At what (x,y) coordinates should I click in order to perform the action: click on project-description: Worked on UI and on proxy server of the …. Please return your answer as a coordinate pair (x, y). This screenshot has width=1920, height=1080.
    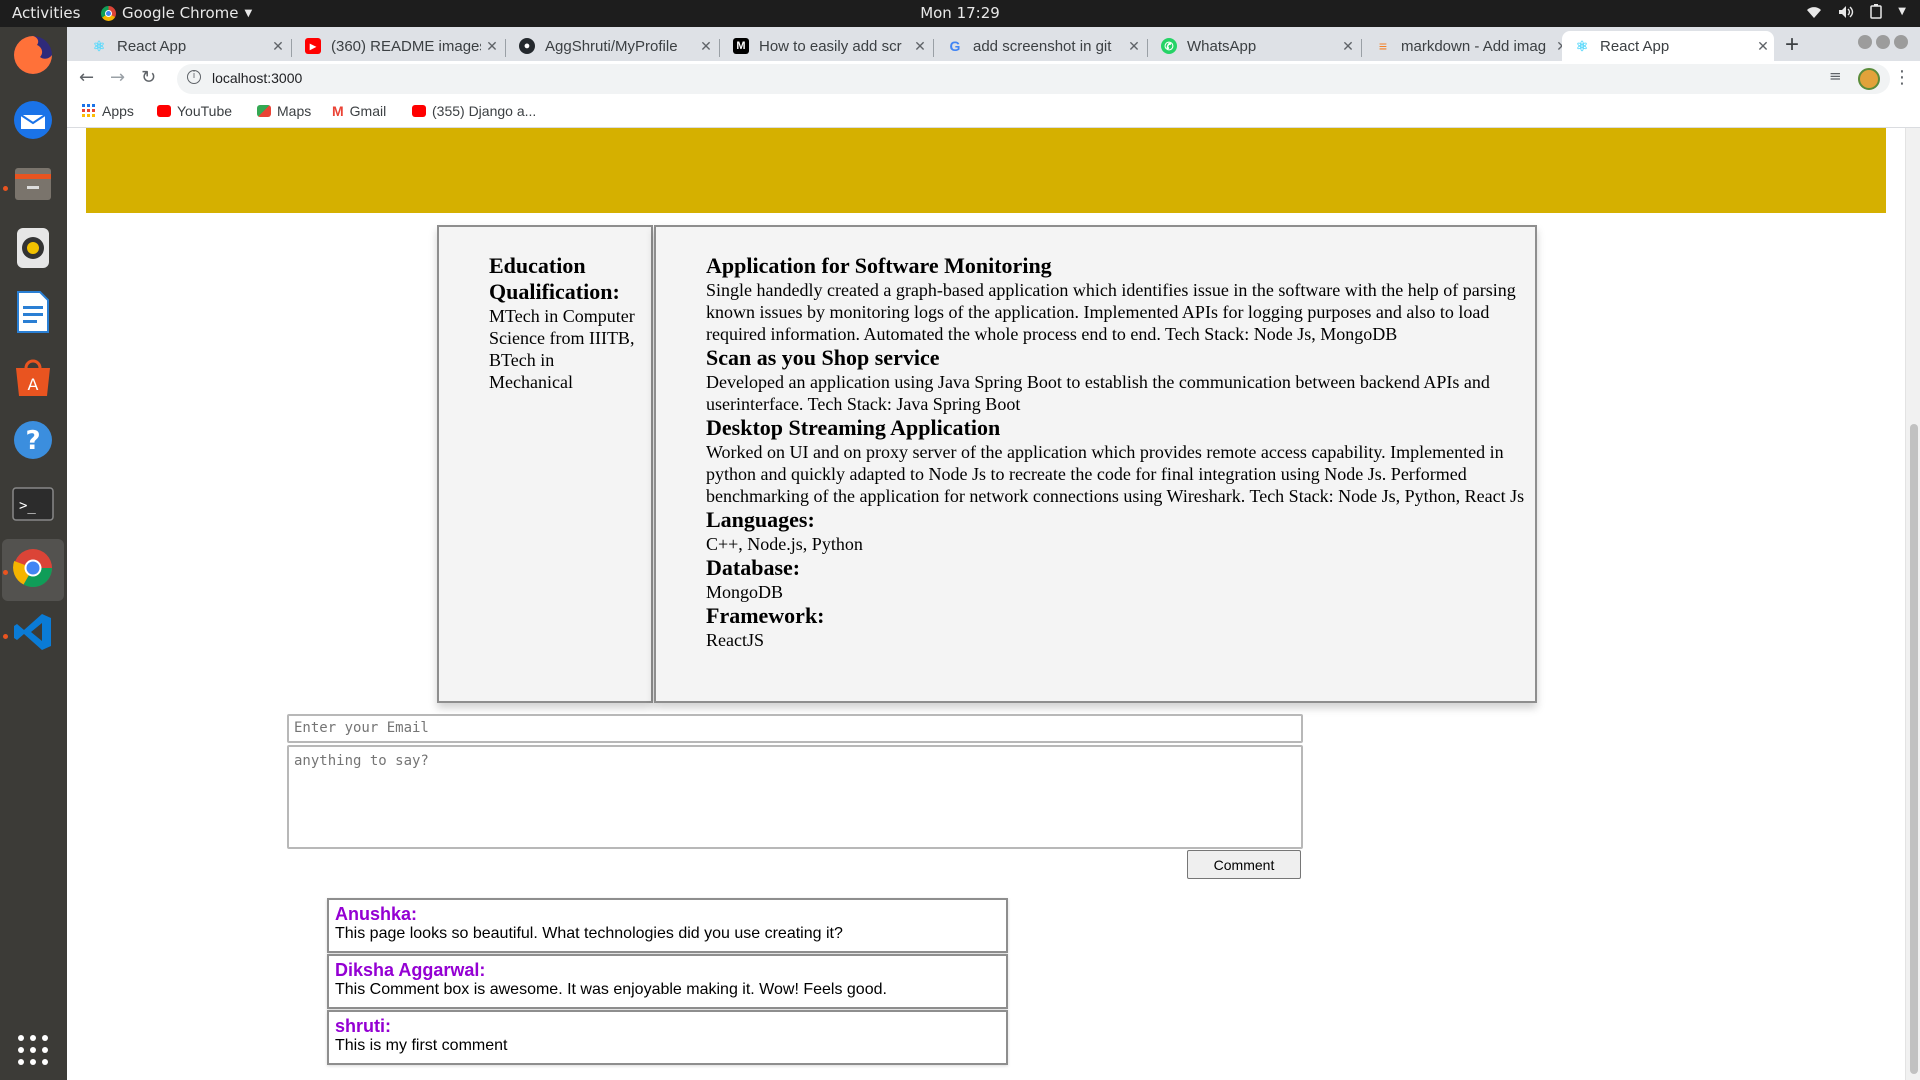
    Looking at the image, I should click on (1115, 474).